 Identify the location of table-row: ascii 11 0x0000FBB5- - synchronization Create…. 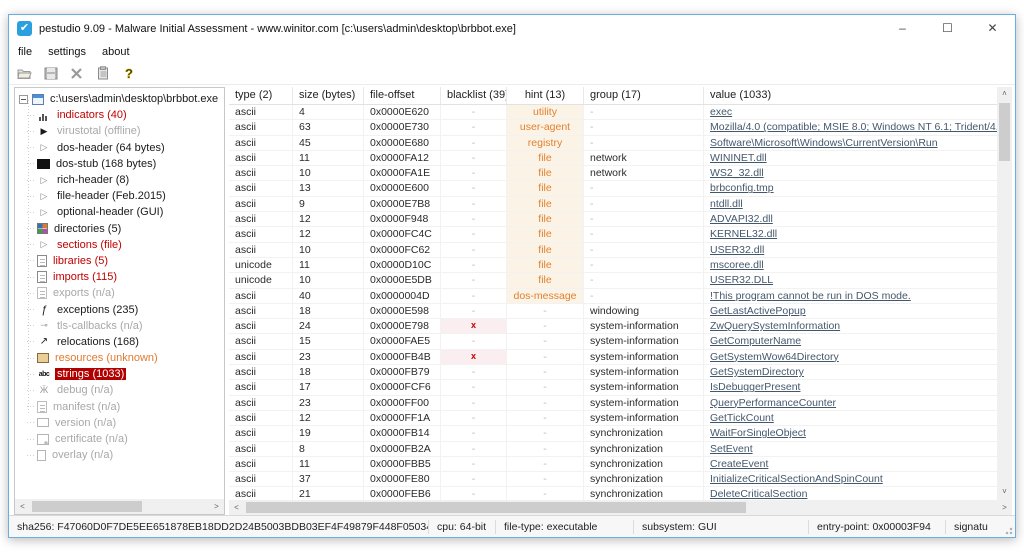
(613, 464).